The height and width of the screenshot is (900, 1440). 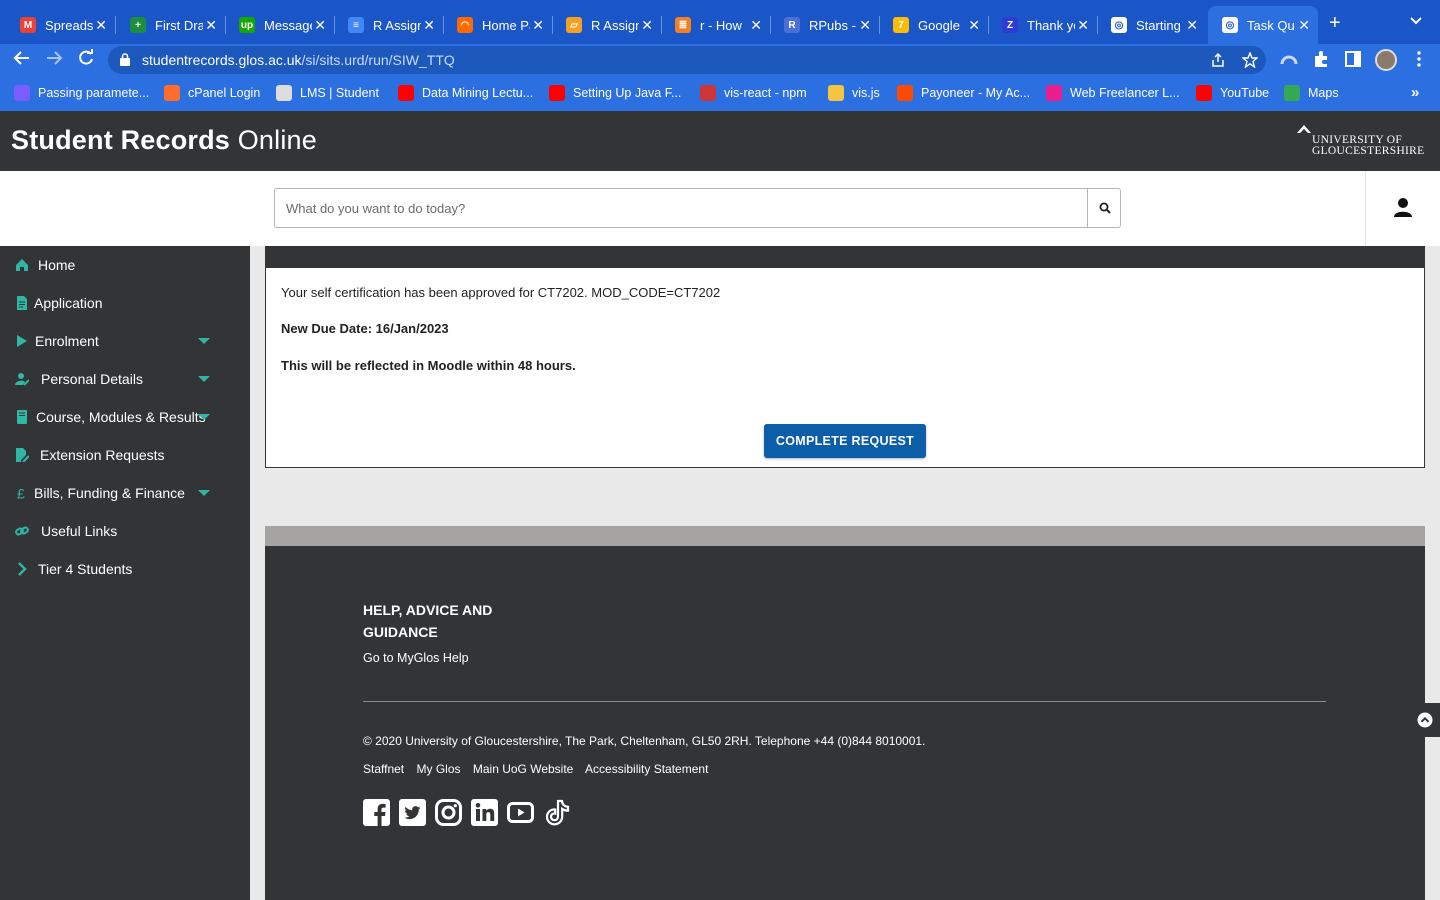 I want to click on bookmark-item: YouTube, so click(x=1232, y=93).